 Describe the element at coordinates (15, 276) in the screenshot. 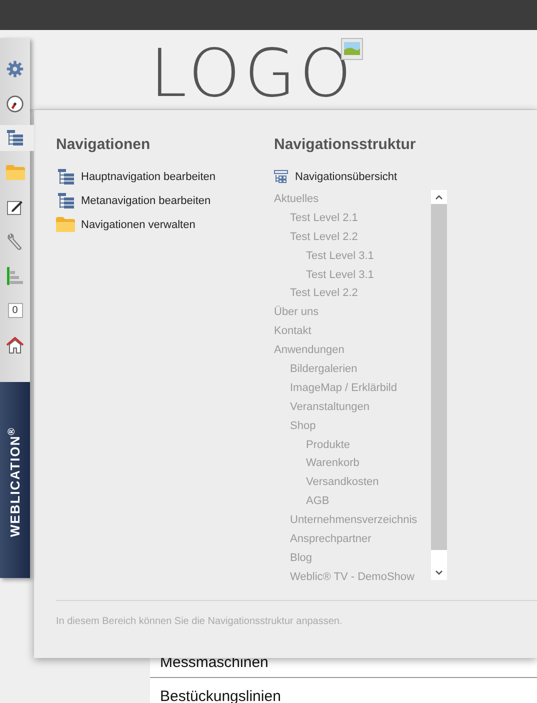

I see `bar-chart-icon` at that location.